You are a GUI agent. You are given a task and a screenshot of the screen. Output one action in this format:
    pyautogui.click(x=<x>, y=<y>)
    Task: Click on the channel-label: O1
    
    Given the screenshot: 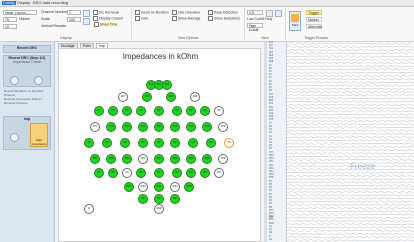 What is the action you would take?
    pyautogui.click(x=270, y=227)
    